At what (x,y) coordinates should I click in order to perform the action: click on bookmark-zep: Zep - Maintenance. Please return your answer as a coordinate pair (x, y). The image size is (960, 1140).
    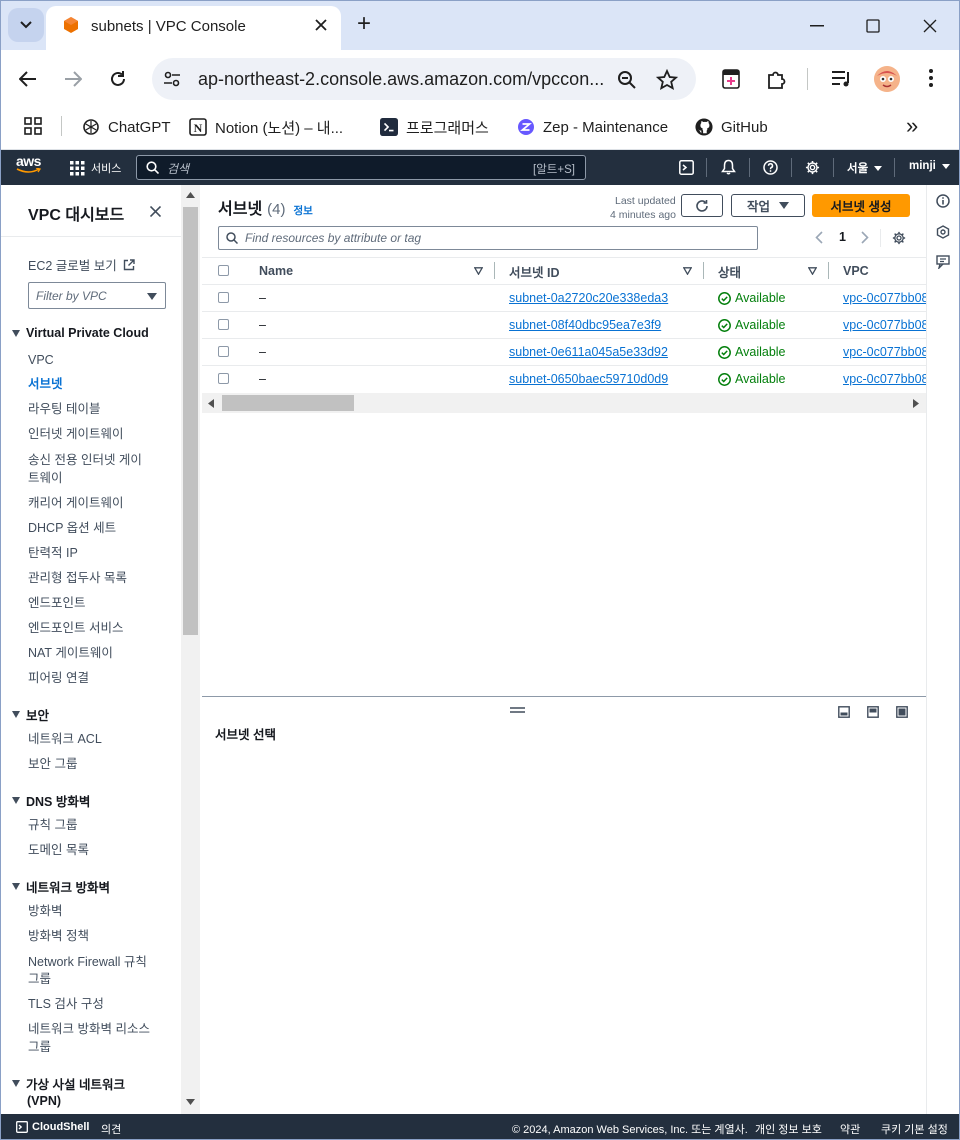
    Looking at the image, I should click on (592, 127).